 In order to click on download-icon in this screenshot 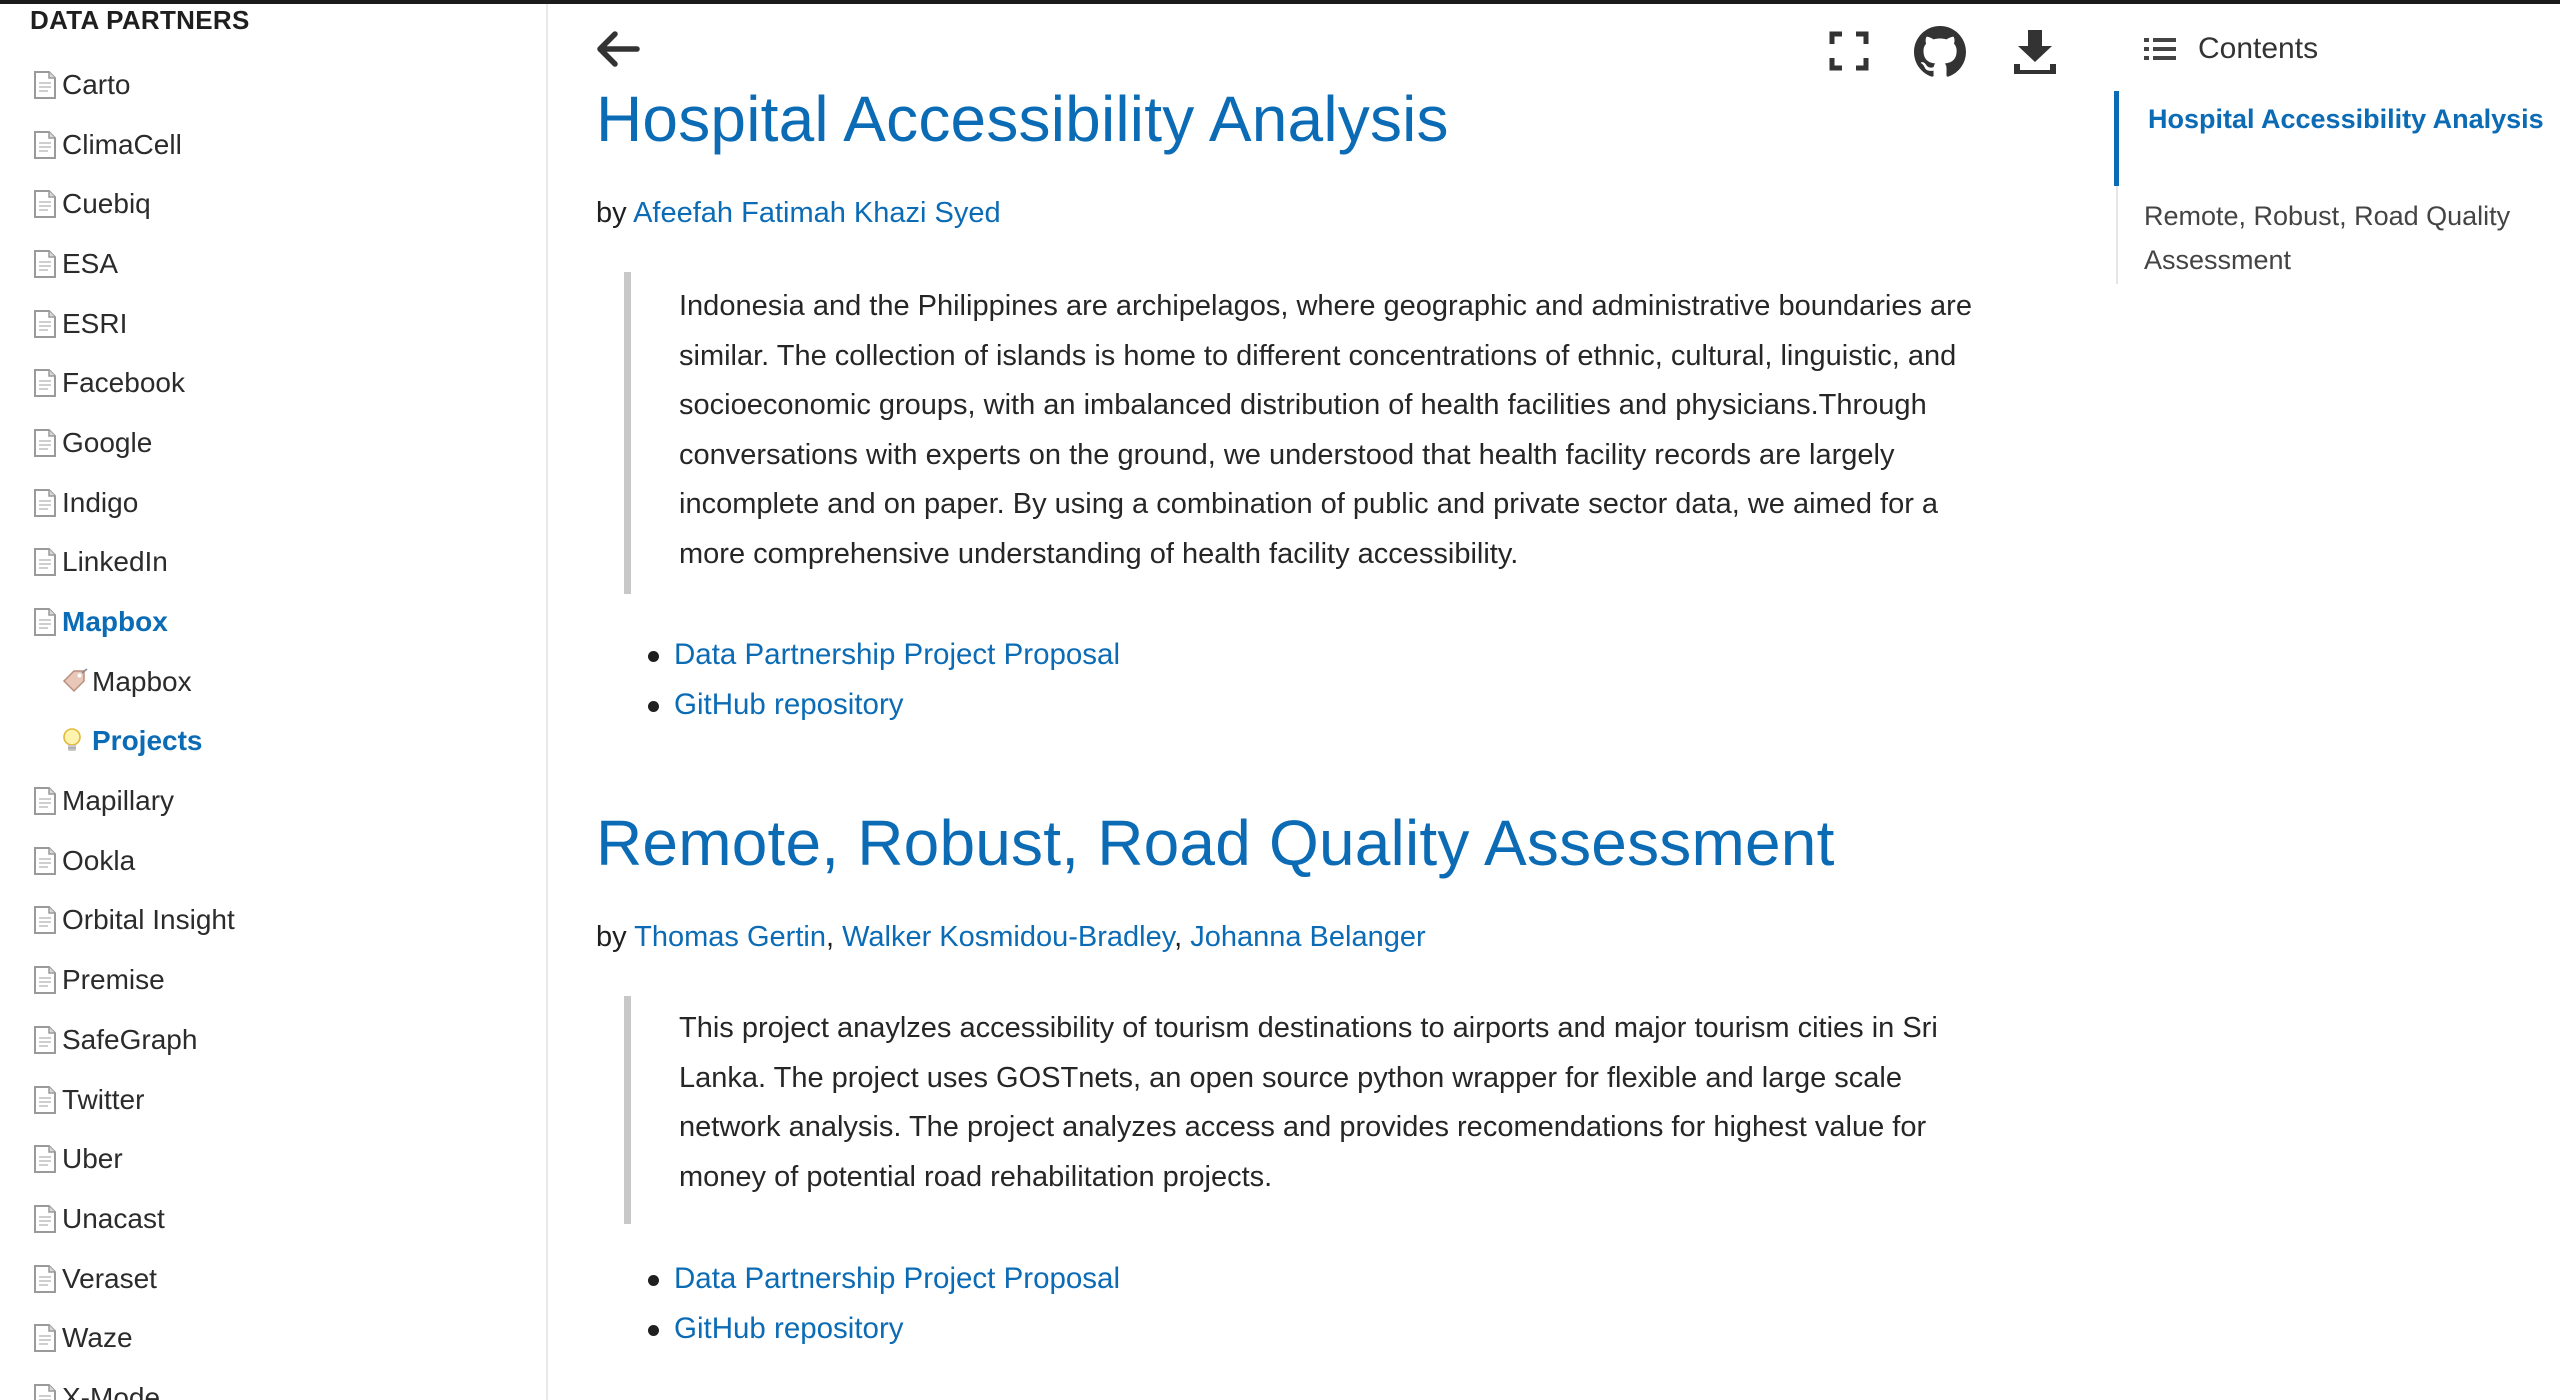, I will do `click(2035, 52)`.